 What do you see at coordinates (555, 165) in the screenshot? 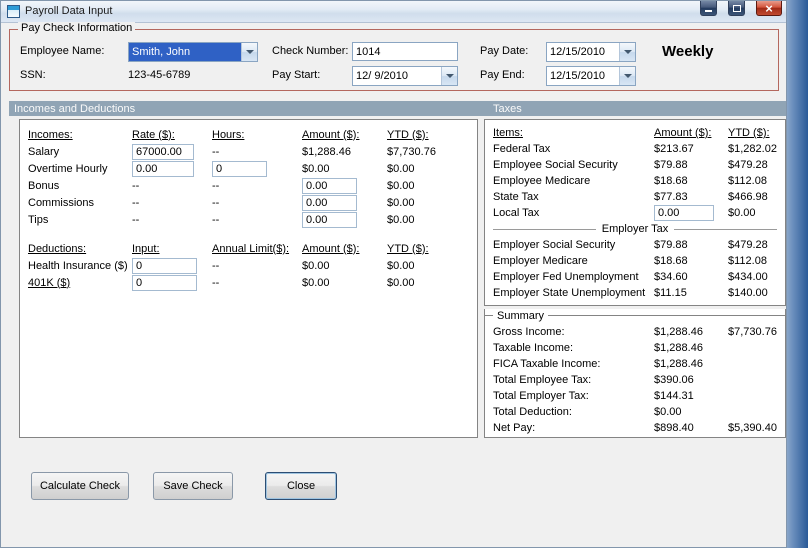
I see `tax-name: Employee Social Security` at bounding box center [555, 165].